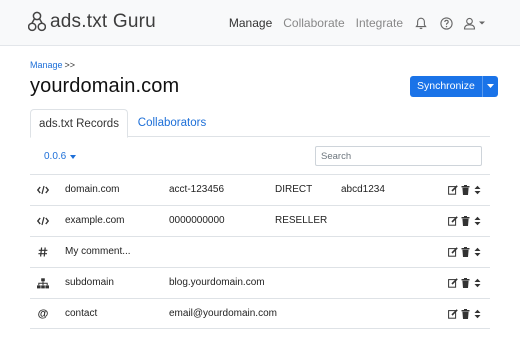  I want to click on tab-ads-txt-records: ads.txt Records, so click(79, 123).